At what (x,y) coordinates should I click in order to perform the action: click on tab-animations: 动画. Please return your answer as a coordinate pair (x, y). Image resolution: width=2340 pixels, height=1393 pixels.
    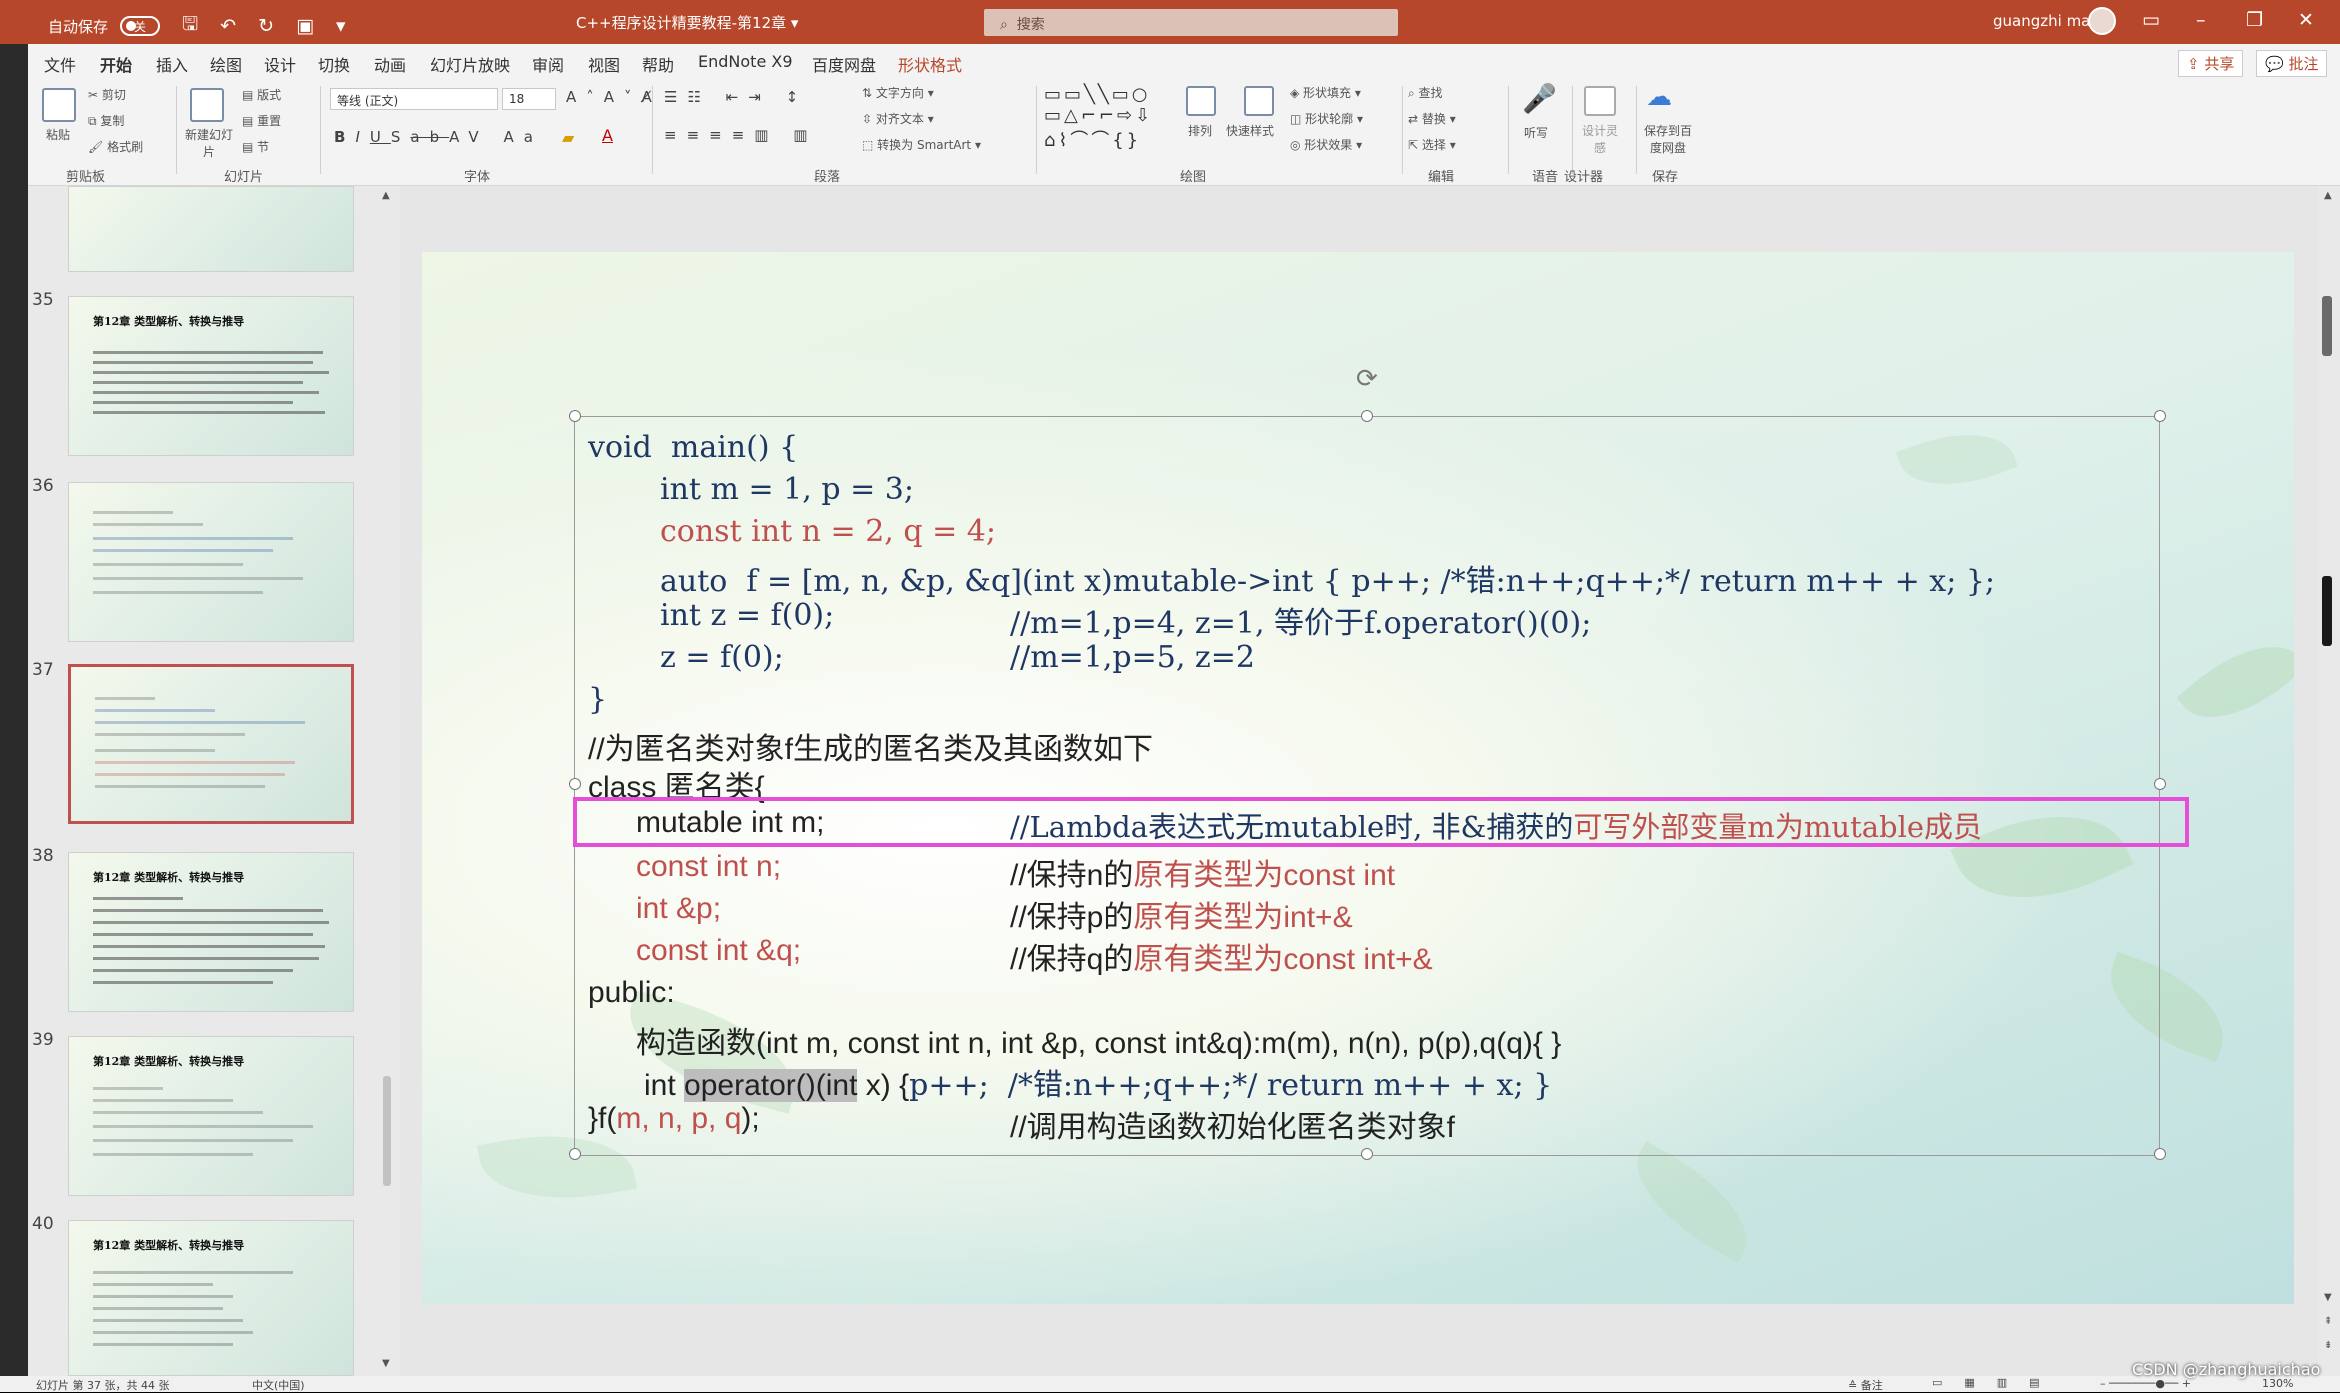
    Looking at the image, I should click on (390, 64).